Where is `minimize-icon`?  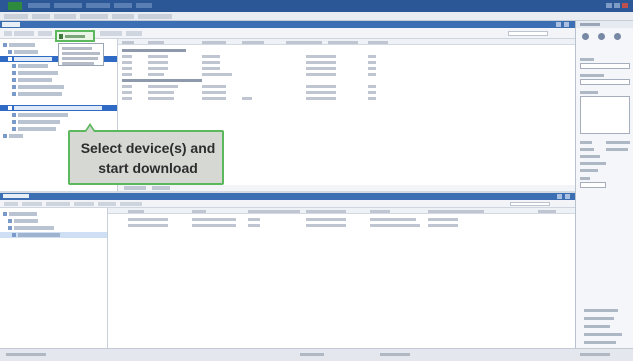
minimize-icon is located at coordinates (609, 5).